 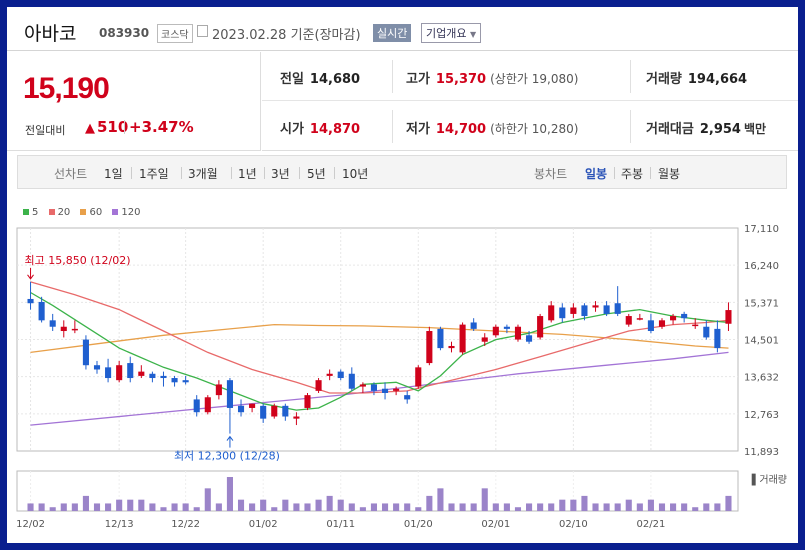 I want to click on x-tick-label: 12/22, so click(x=185, y=524).